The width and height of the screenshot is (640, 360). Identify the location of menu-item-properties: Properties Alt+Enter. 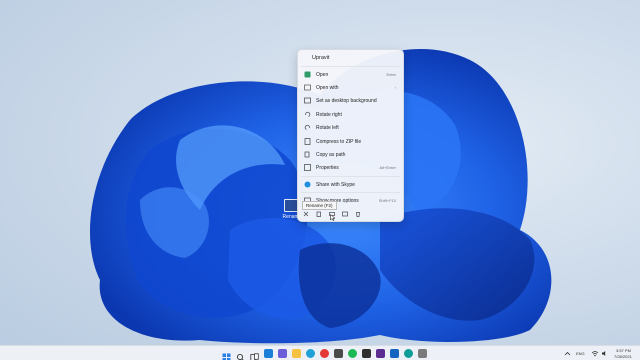
(350, 167).